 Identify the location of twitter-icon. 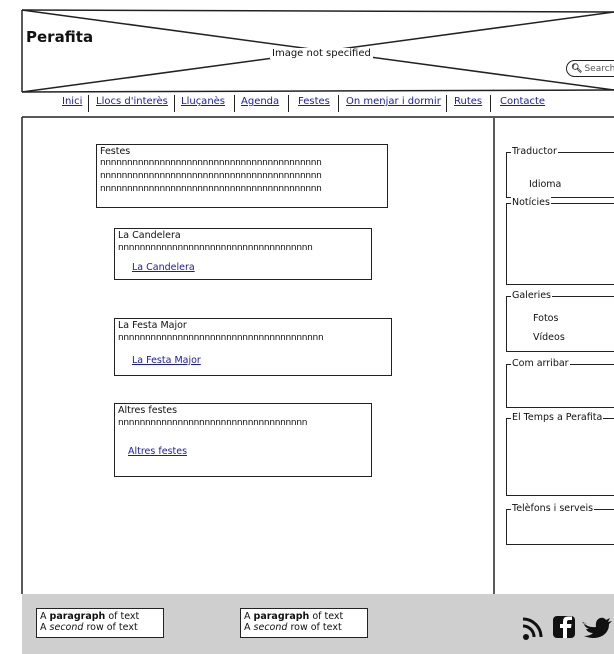
(597, 627).